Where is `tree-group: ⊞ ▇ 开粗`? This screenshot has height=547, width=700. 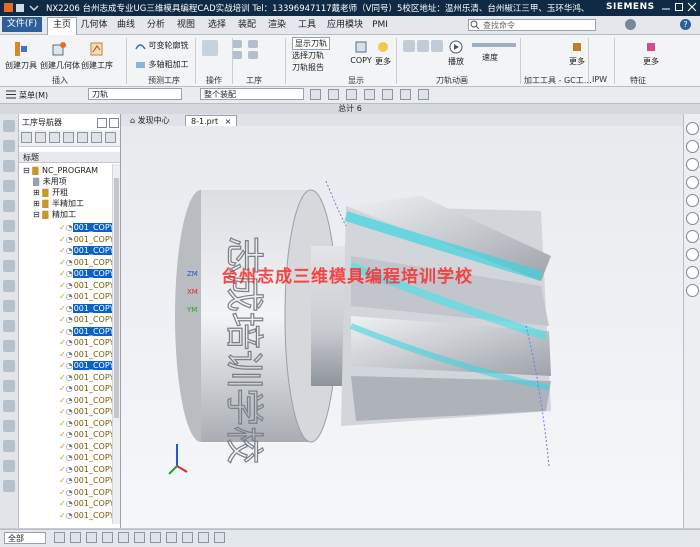
tree-group: ⊞ ▇ 开粗 is located at coordinates (51, 192).